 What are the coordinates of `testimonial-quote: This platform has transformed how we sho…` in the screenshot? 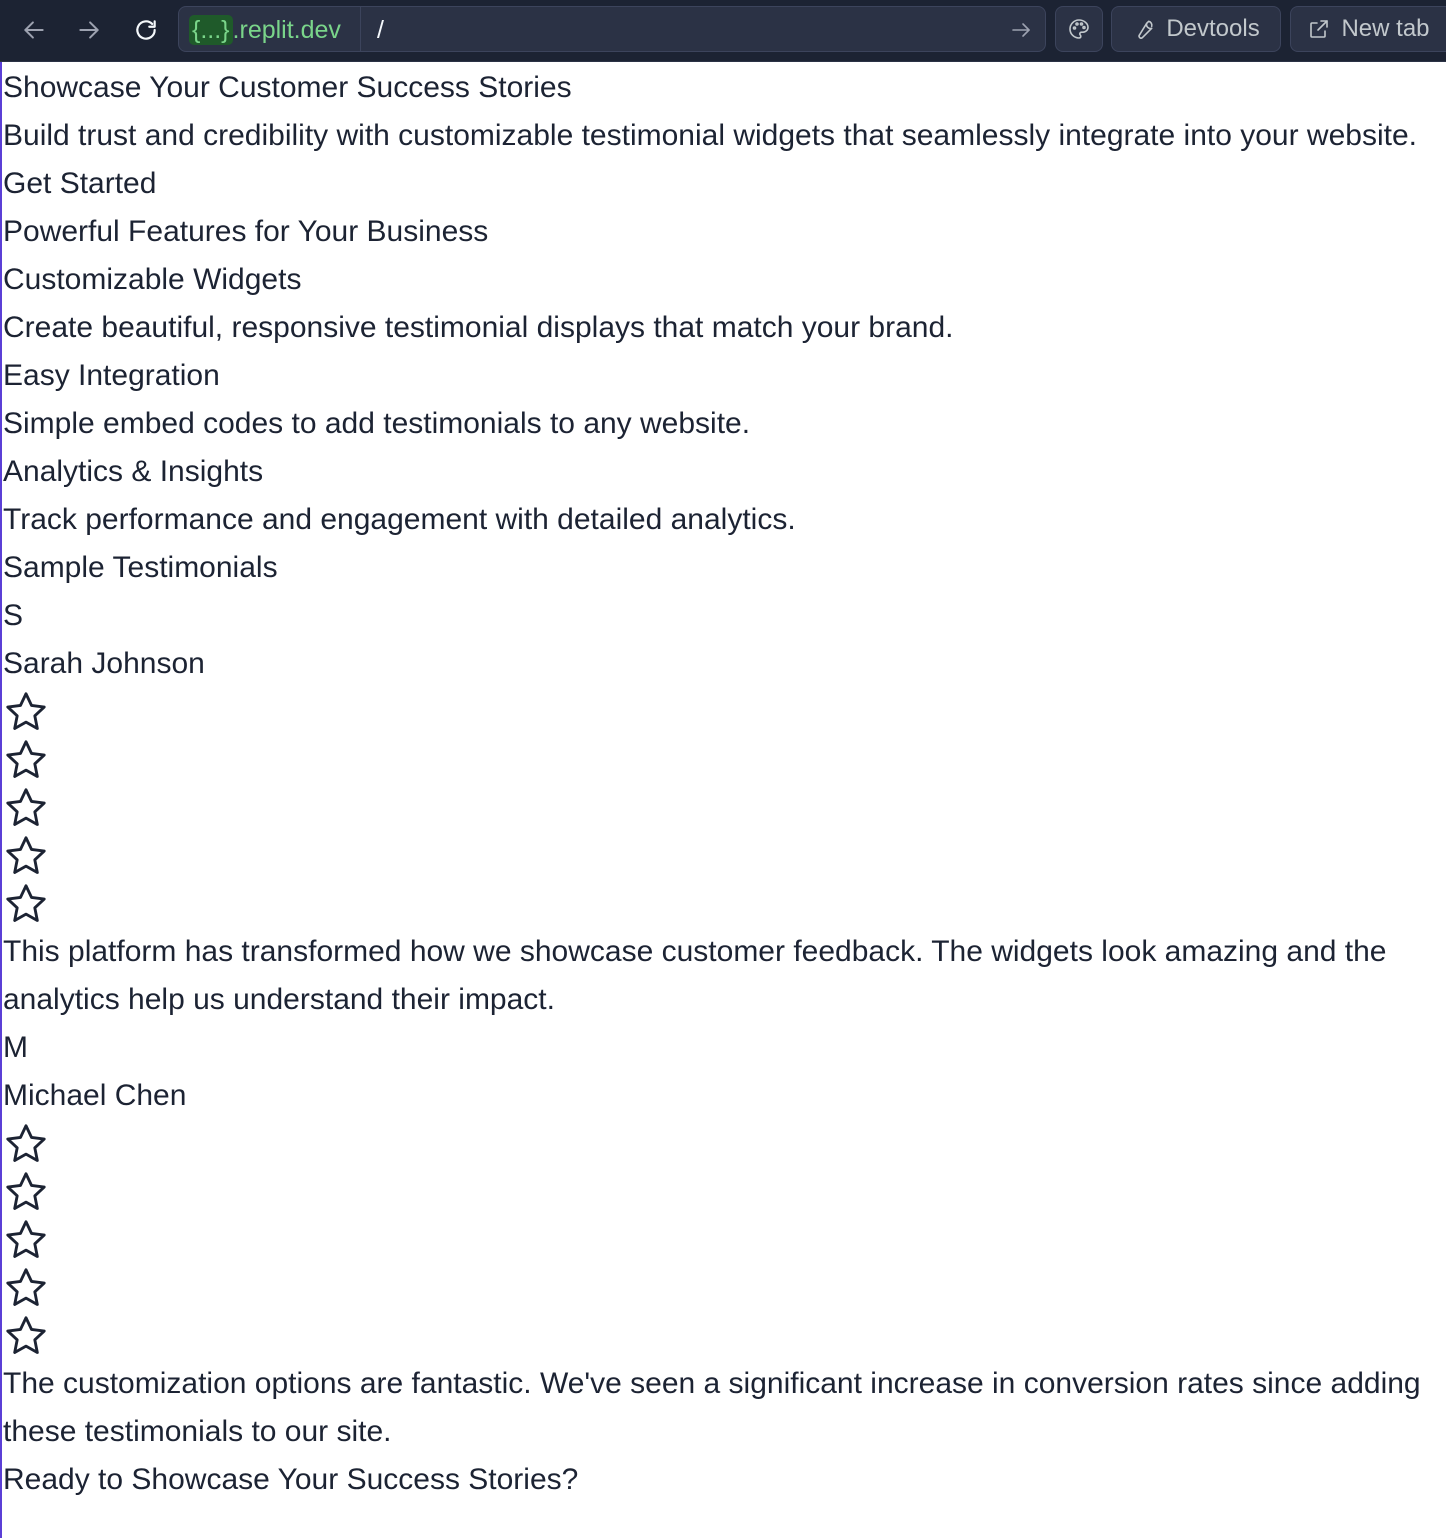 It's located at (695, 975).